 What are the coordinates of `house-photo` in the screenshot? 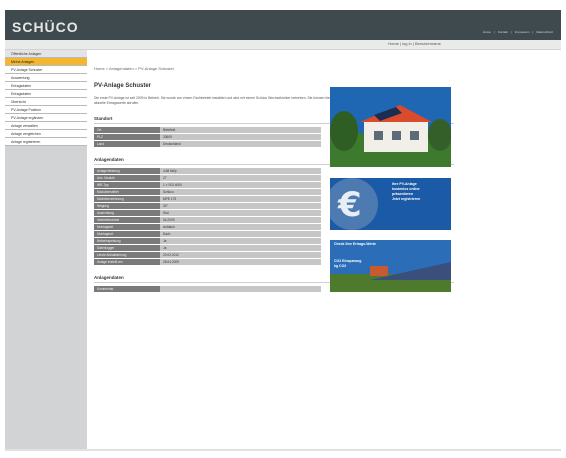 It's located at (390, 127).